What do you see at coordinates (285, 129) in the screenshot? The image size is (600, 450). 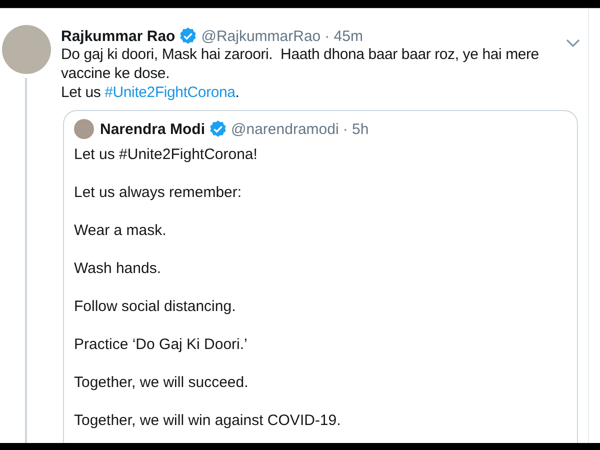 I see `user-handle: @narendramodi` at bounding box center [285, 129].